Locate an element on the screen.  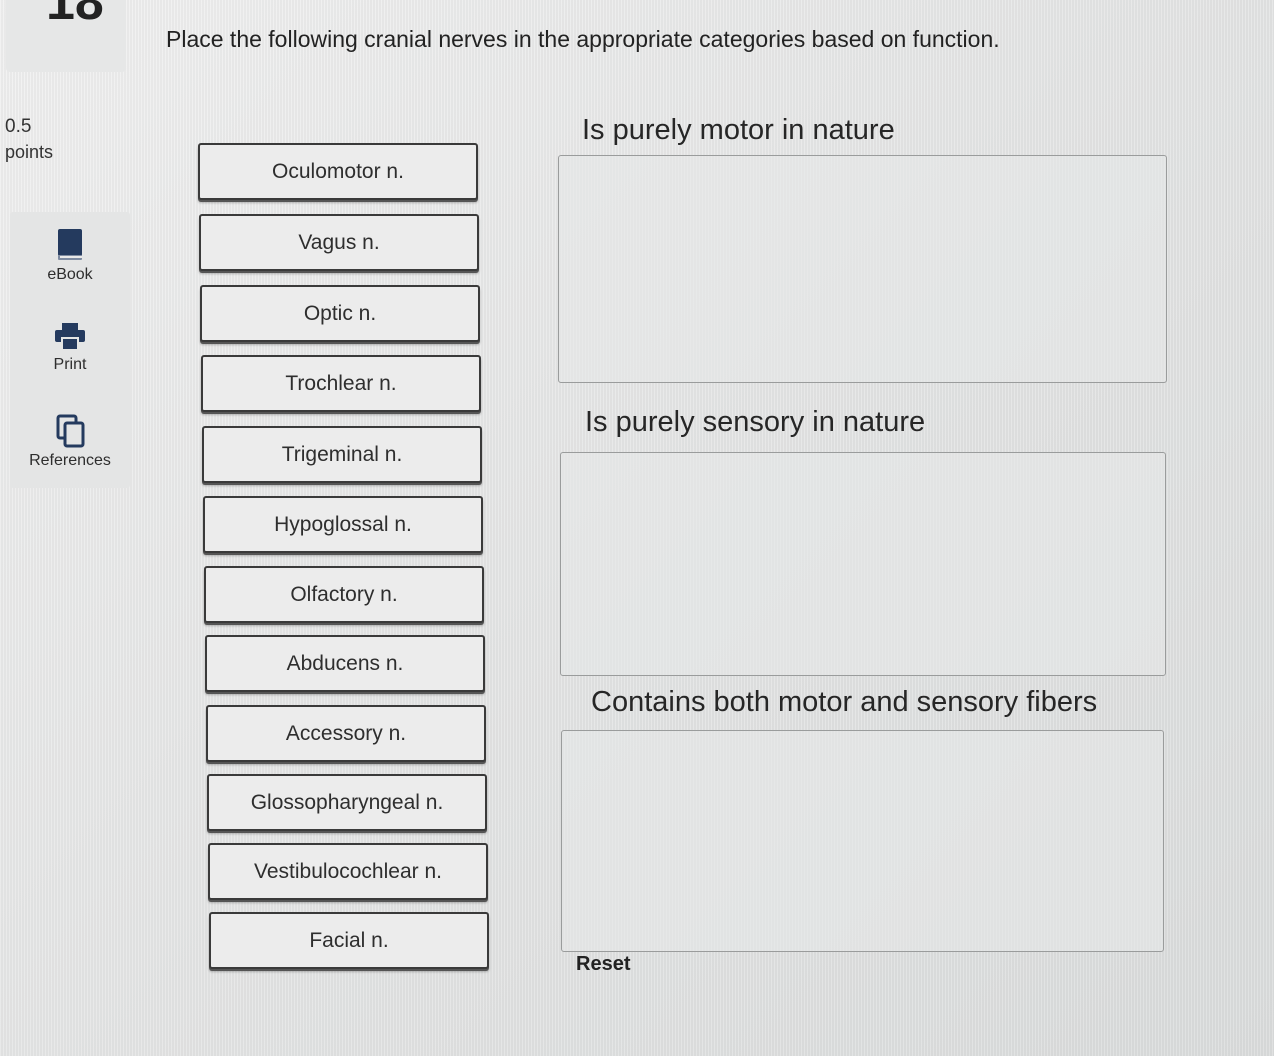
question-number-box: 18 is located at coordinates (66, 36).